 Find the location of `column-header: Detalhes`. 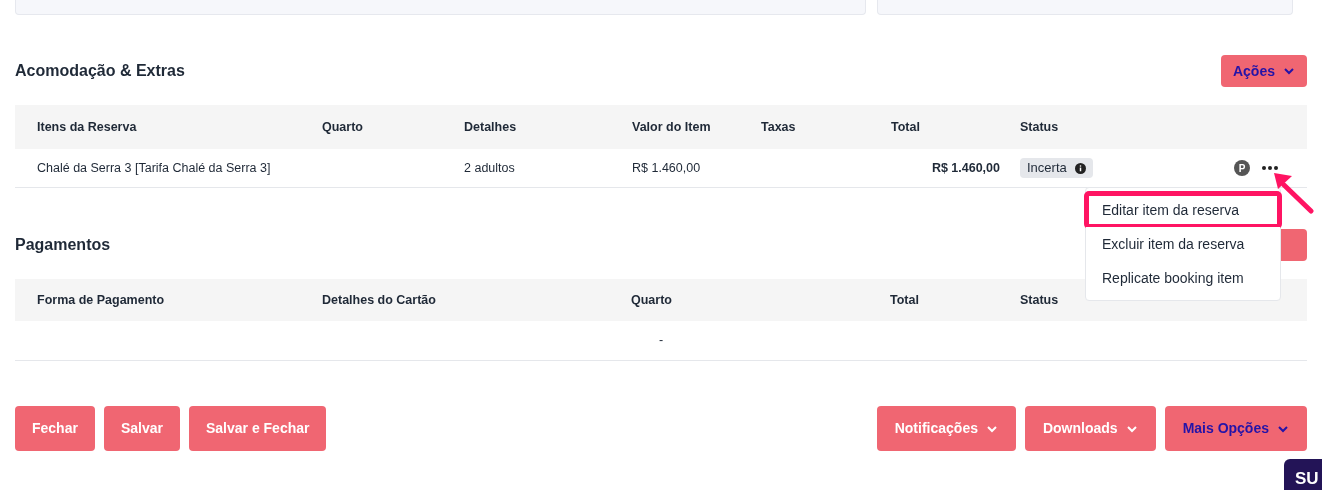

column-header: Detalhes is located at coordinates (490, 126).